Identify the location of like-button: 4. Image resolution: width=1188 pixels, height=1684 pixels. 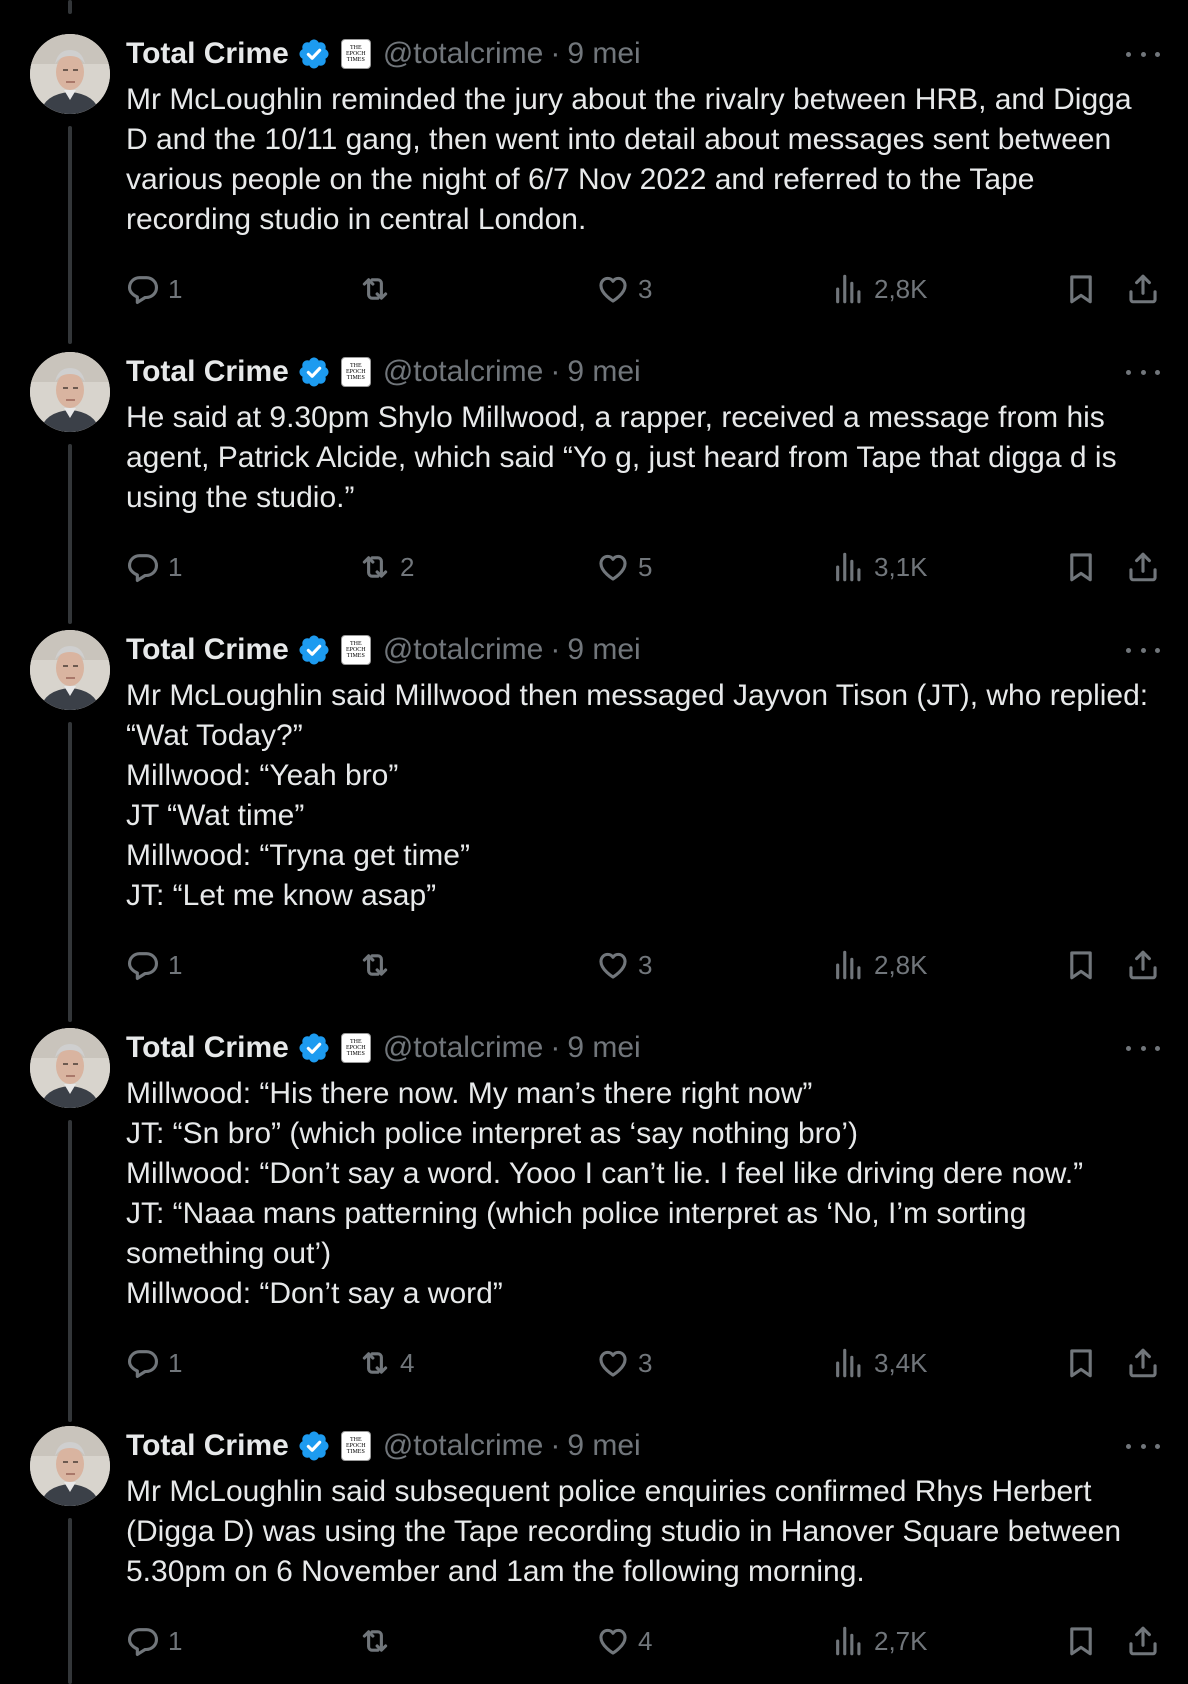
(624, 1641).